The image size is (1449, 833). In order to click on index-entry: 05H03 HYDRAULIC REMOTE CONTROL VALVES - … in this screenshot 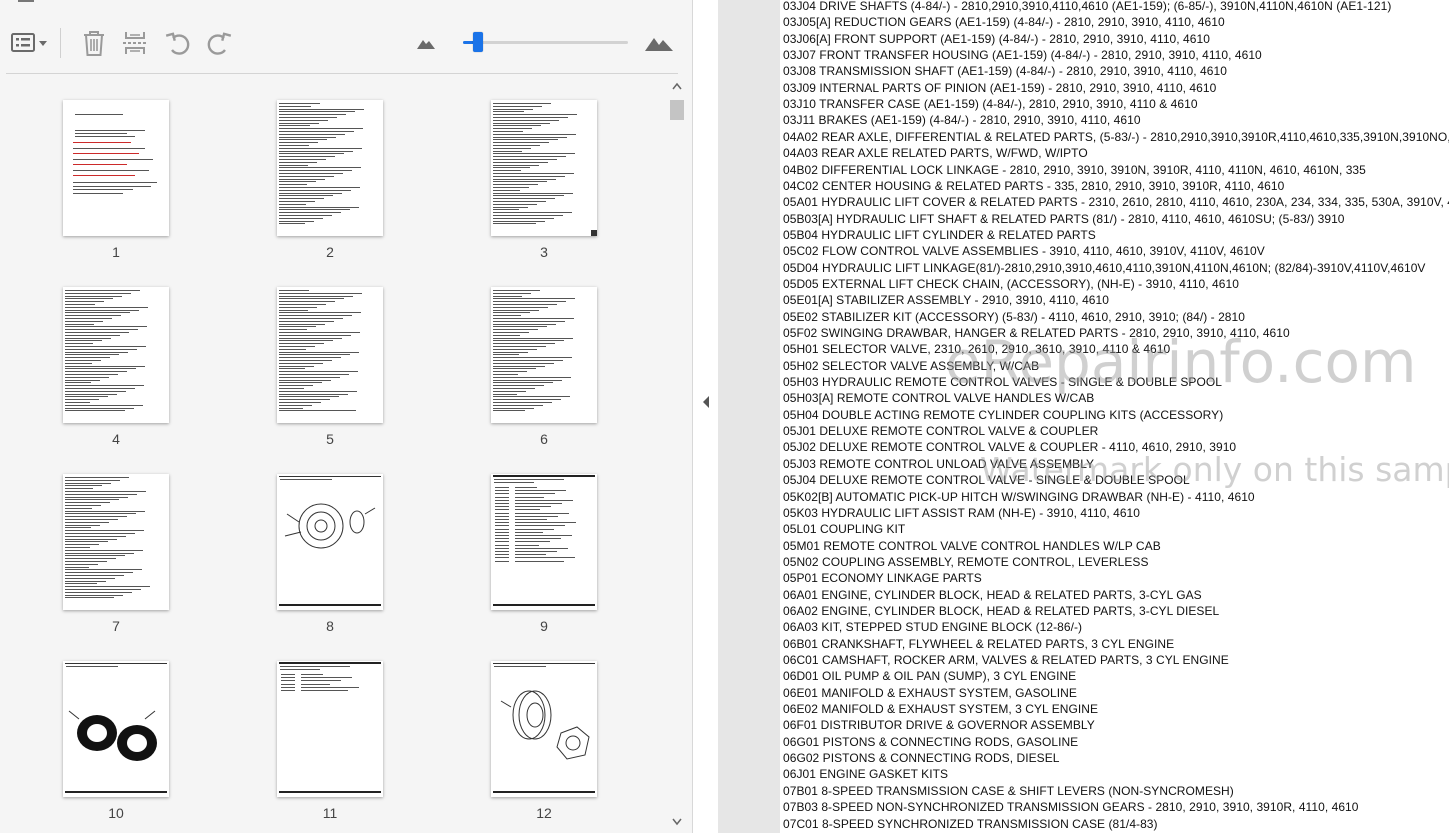, I will do `click(1002, 382)`.